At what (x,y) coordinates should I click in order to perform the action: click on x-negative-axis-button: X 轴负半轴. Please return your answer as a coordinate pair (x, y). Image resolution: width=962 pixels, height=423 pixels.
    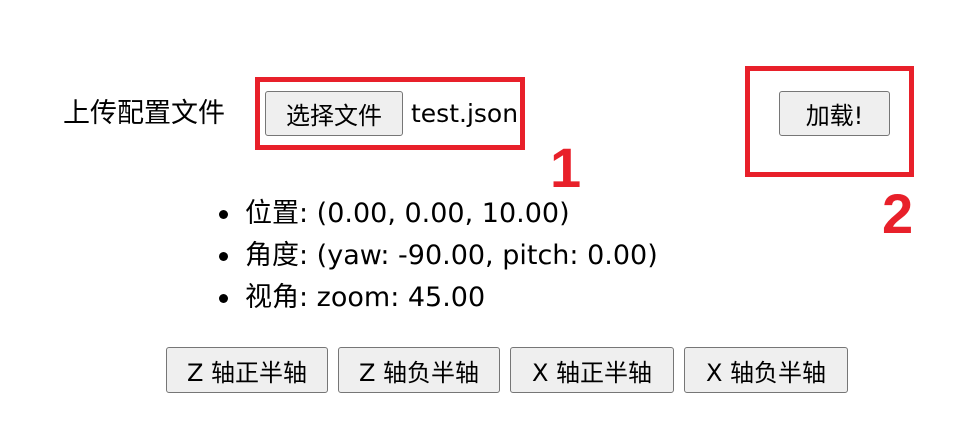
    Looking at the image, I should click on (766, 370).